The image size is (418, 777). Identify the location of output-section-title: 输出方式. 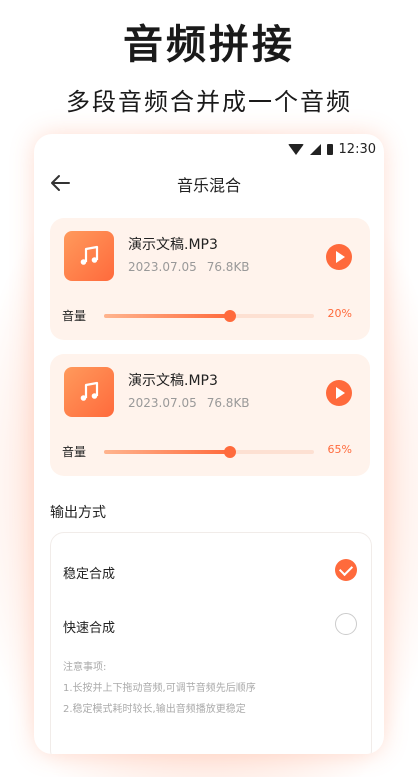
(78, 513).